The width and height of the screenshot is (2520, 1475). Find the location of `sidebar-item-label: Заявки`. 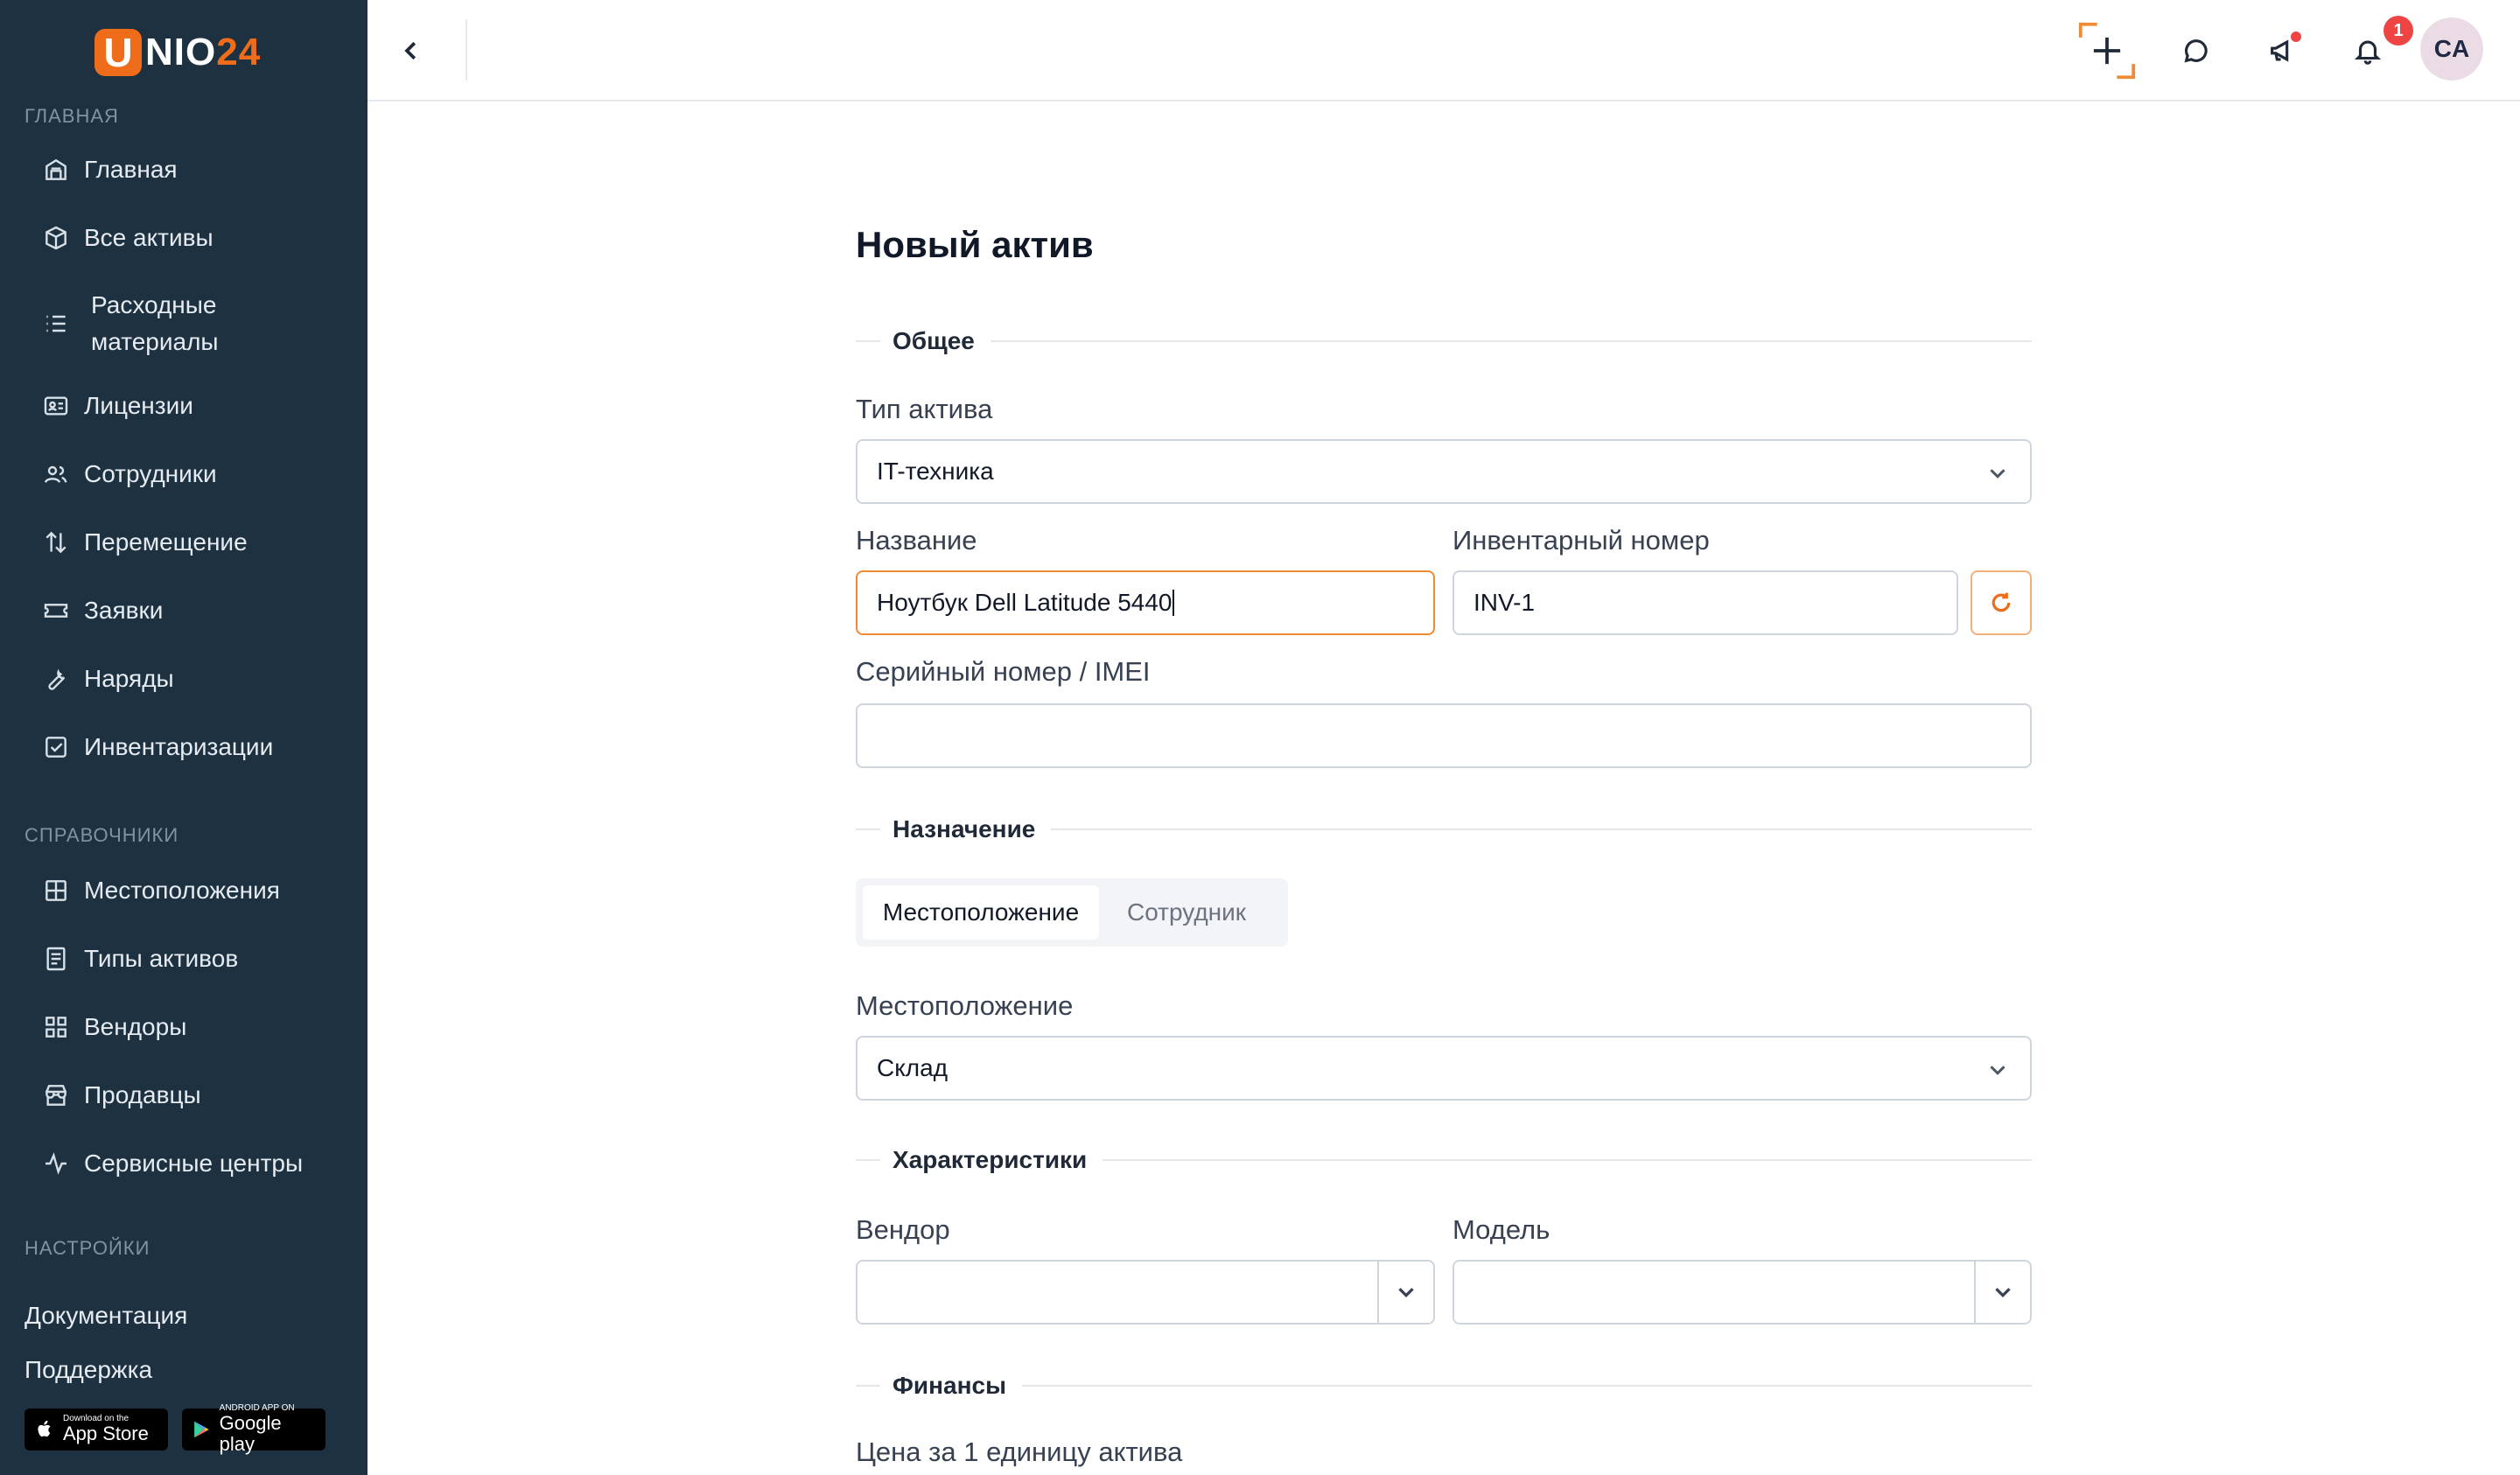

sidebar-item-label: Заявки is located at coordinates (124, 610).